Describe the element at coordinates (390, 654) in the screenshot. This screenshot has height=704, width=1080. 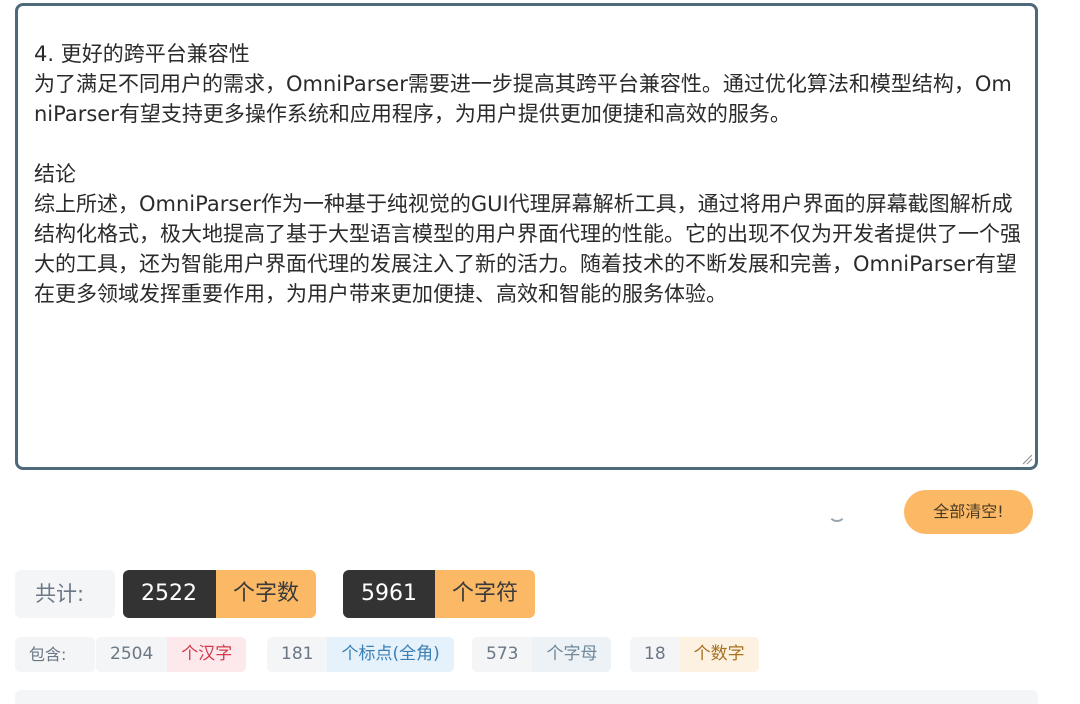
I see `punct-count-unit: 个标点(全角)` at that location.